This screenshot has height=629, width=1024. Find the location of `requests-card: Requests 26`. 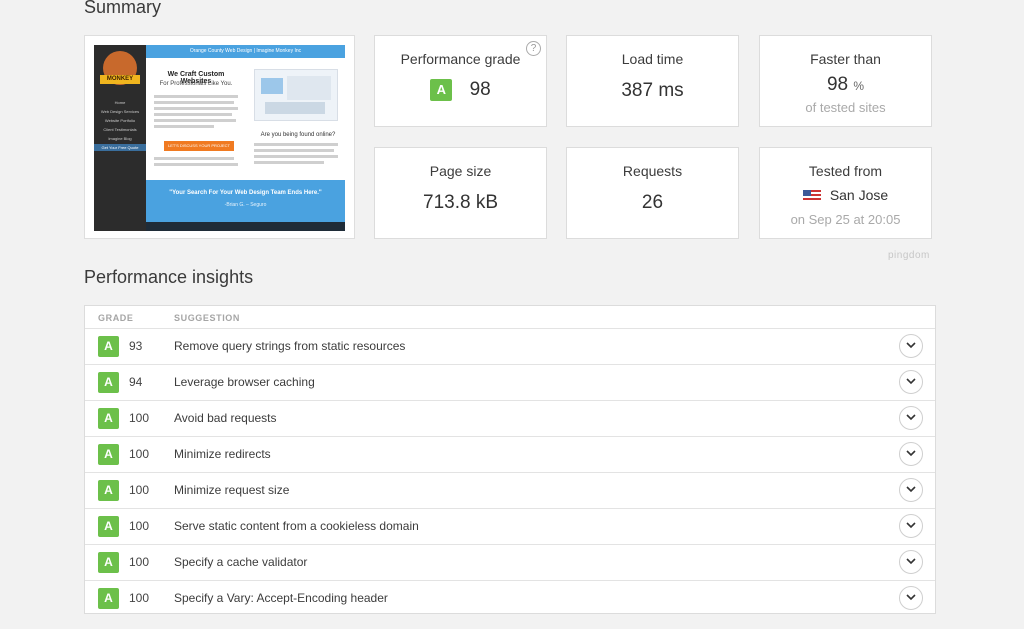

requests-card: Requests 26 is located at coordinates (652, 193).